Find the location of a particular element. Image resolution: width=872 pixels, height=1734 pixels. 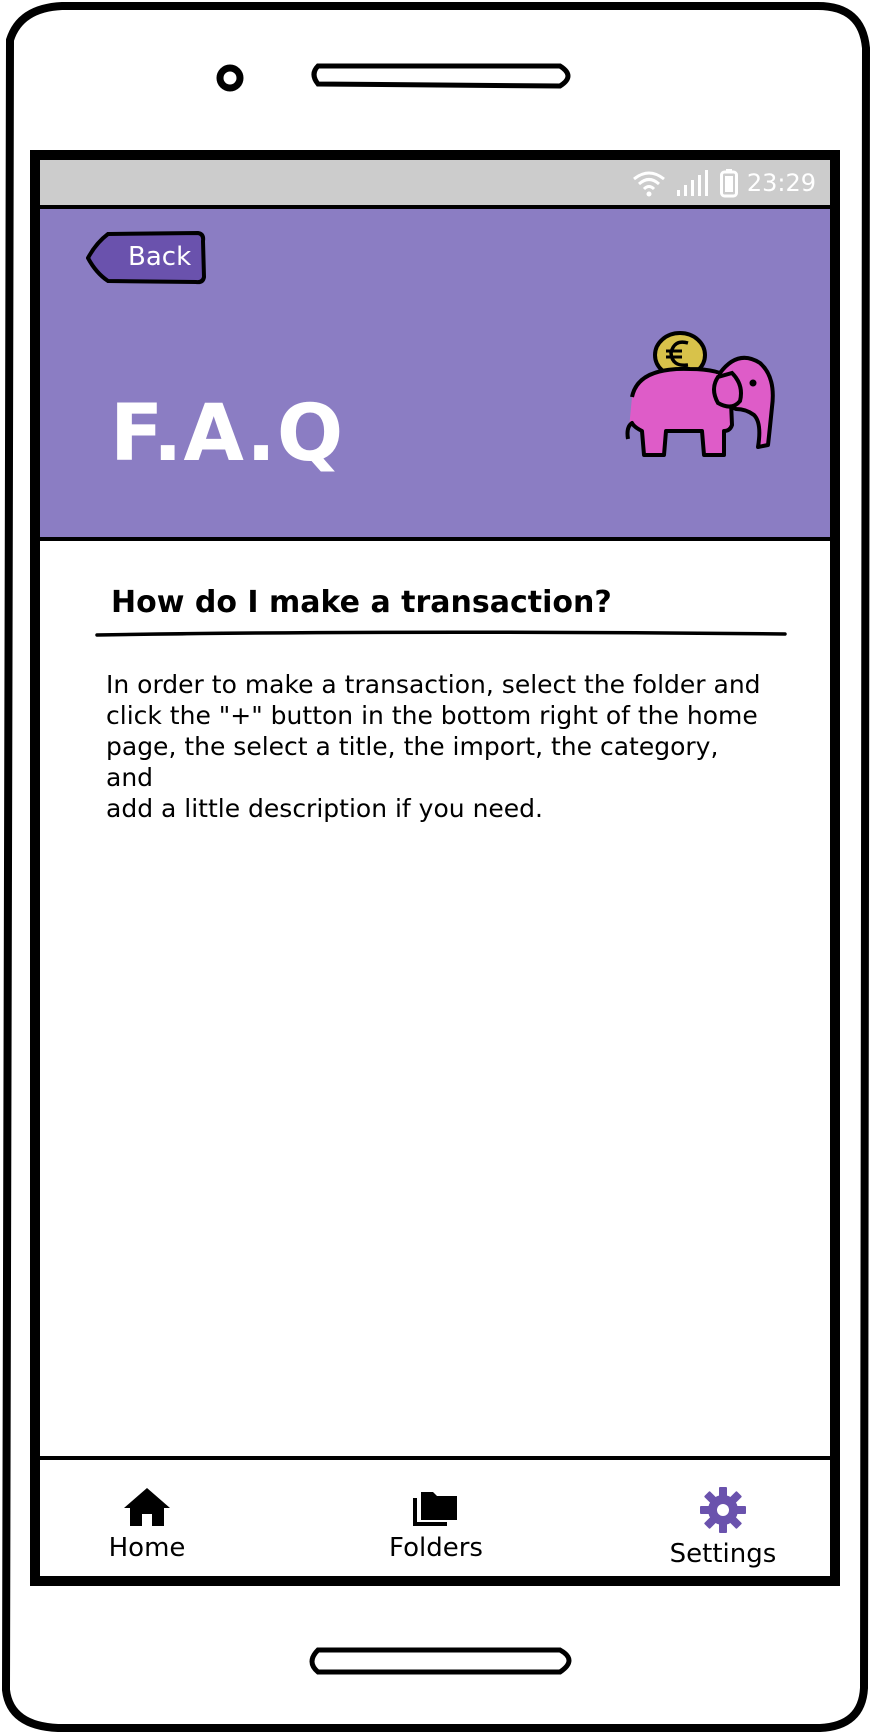

folders-icon is located at coordinates (435, 1509).